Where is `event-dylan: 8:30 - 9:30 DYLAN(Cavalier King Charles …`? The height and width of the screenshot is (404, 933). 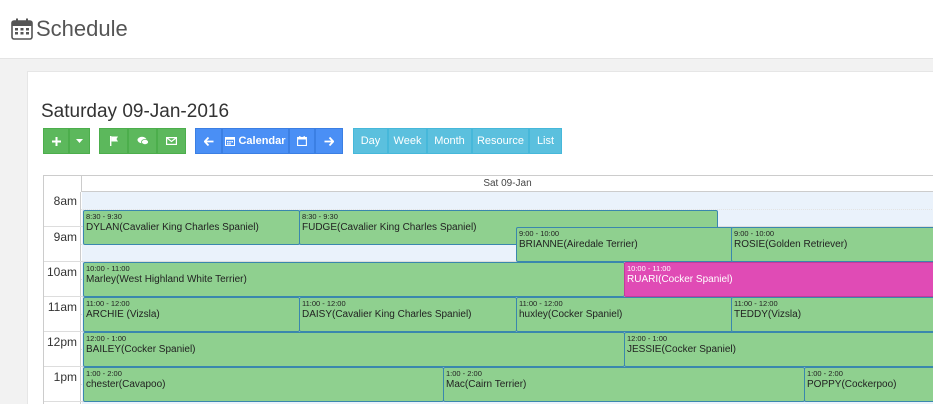 event-dylan: 8:30 - 9:30 DYLAN(Cavalier King Charles … is located at coordinates (191, 227).